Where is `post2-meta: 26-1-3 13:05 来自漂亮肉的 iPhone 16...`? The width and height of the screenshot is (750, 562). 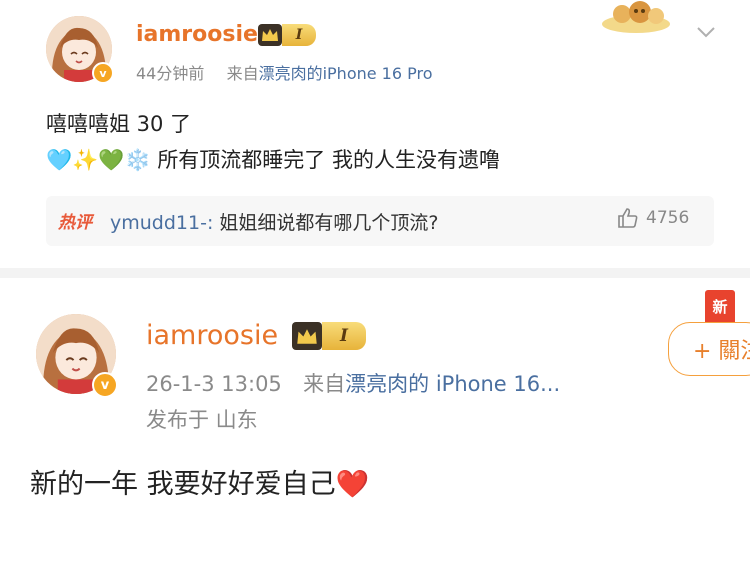 post2-meta: 26-1-3 13:05 来自漂亮肉的 iPhone 16... is located at coordinates (353, 383).